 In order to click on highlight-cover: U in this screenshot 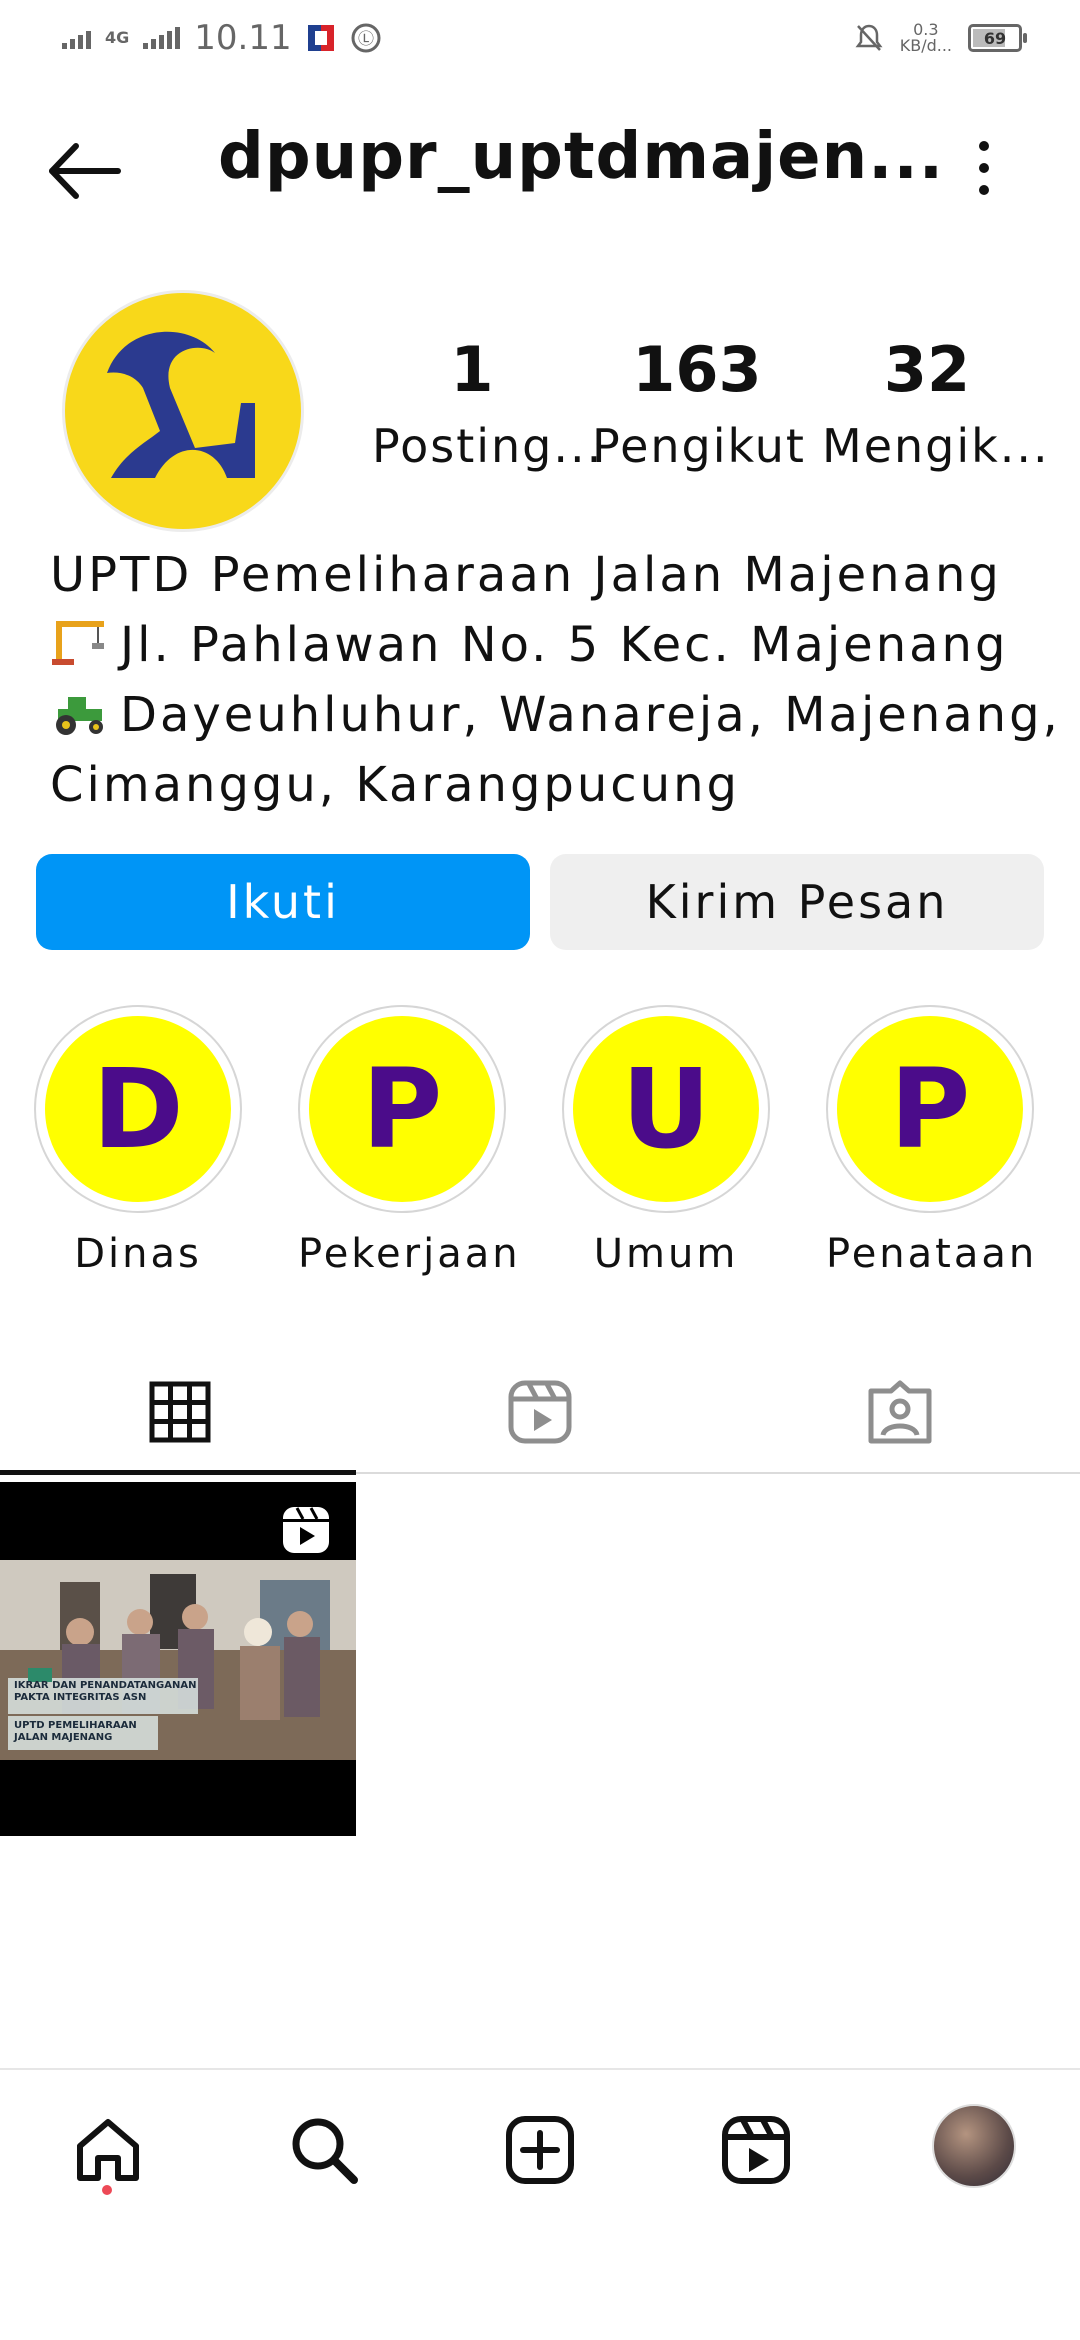, I will do `click(666, 1109)`.